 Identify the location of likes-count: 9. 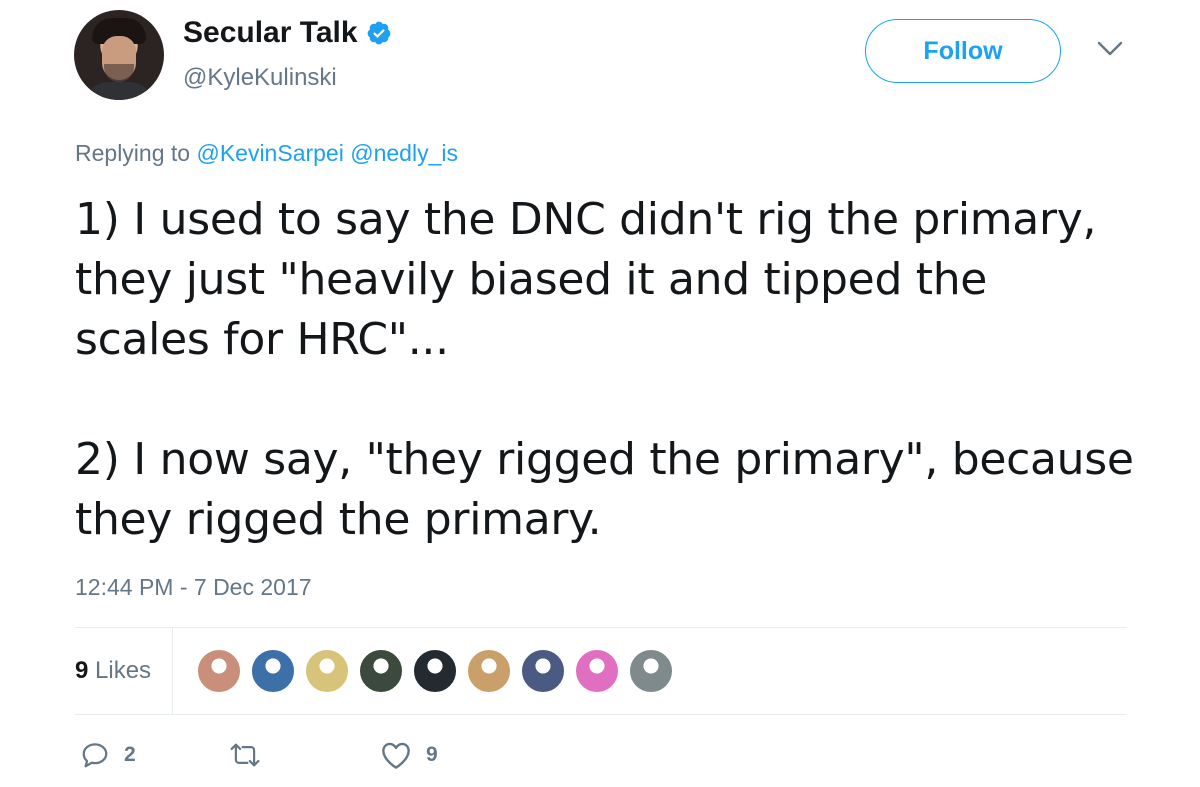
(82, 670).